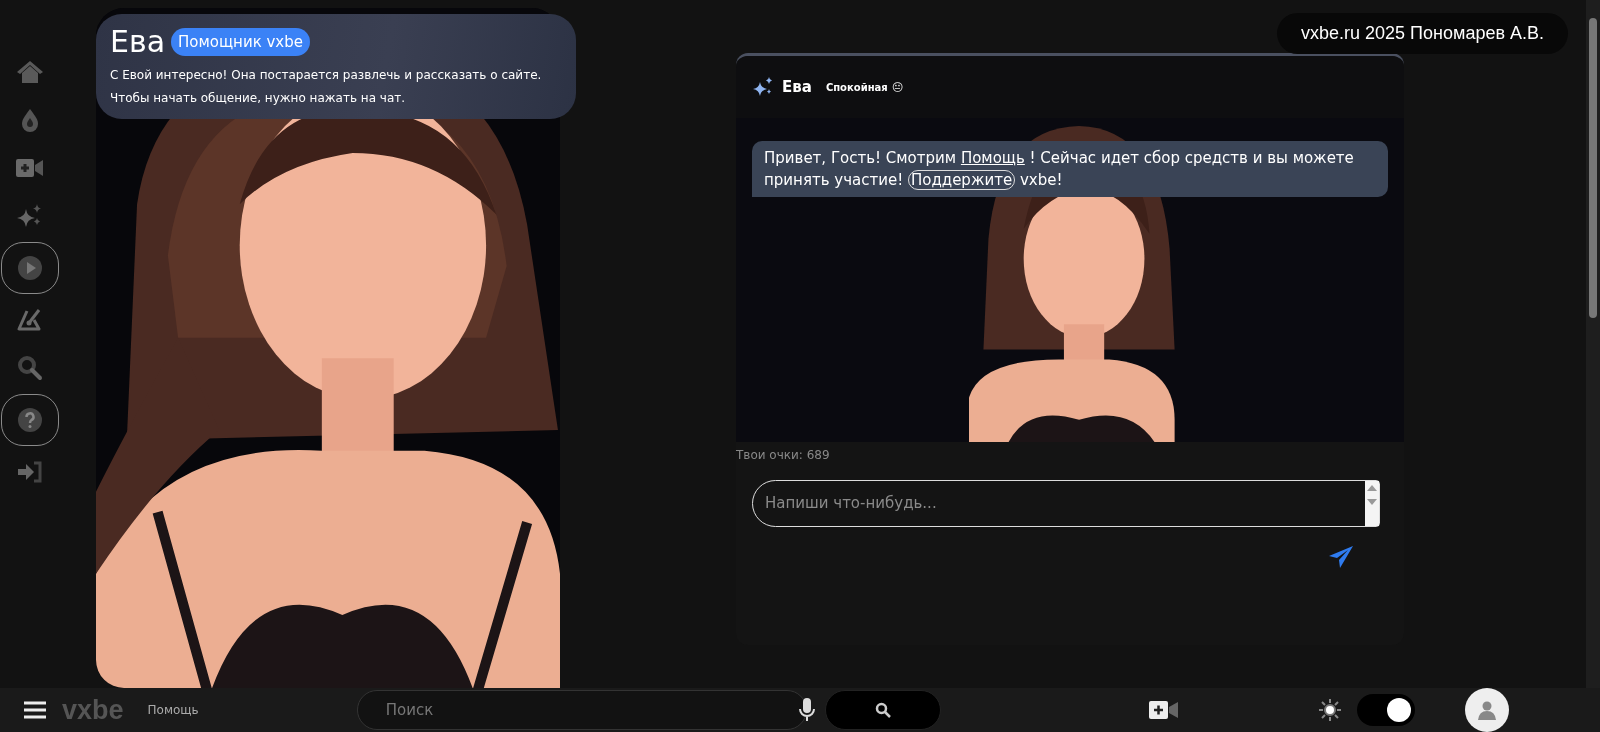 Image resolution: width=1600 pixels, height=732 pixels. What do you see at coordinates (1372, 503) in the screenshot?
I see `spin-buttons` at bounding box center [1372, 503].